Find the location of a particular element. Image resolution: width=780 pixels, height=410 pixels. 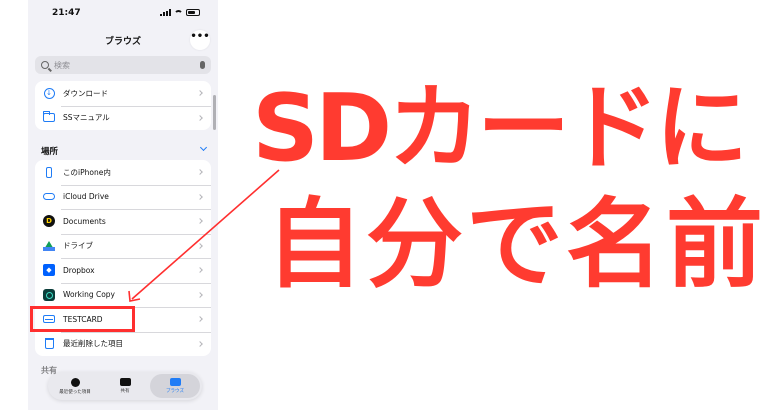

list-item-label: ドライブ is located at coordinates (78, 246).